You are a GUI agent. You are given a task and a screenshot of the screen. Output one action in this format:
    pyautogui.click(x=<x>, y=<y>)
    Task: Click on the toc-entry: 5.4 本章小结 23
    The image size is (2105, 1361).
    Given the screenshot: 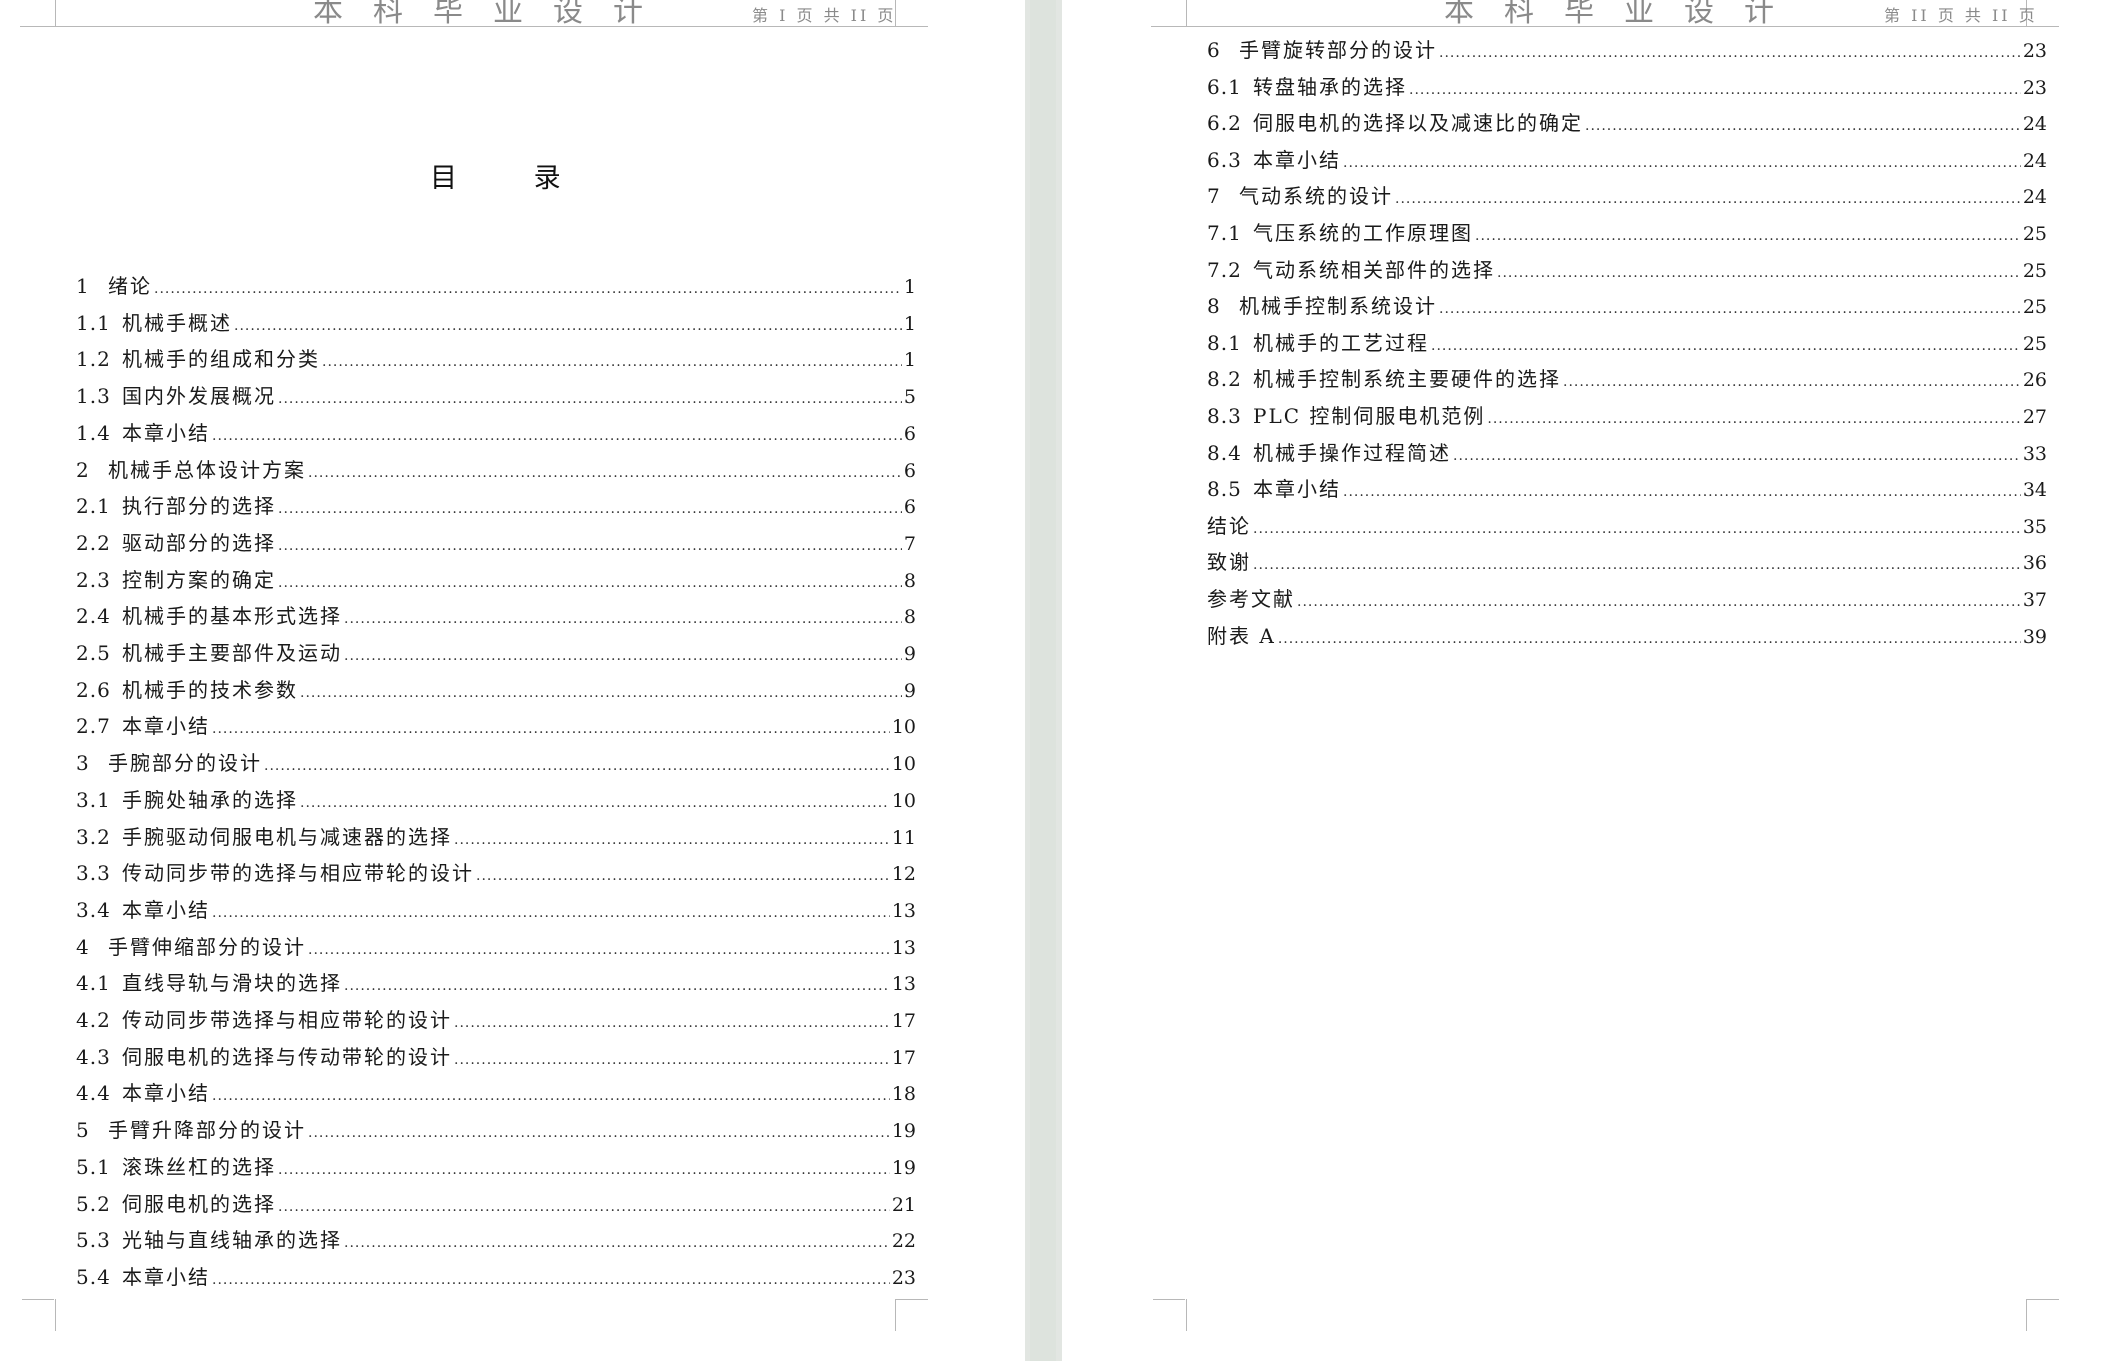 What is the action you would take?
    pyautogui.click(x=496, y=1276)
    